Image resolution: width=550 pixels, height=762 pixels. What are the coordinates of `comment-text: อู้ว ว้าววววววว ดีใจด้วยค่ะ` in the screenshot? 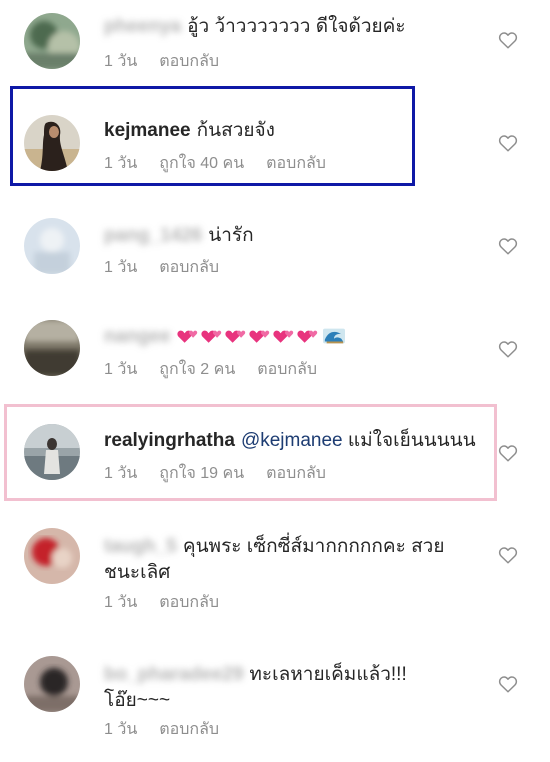 It's located at (296, 26).